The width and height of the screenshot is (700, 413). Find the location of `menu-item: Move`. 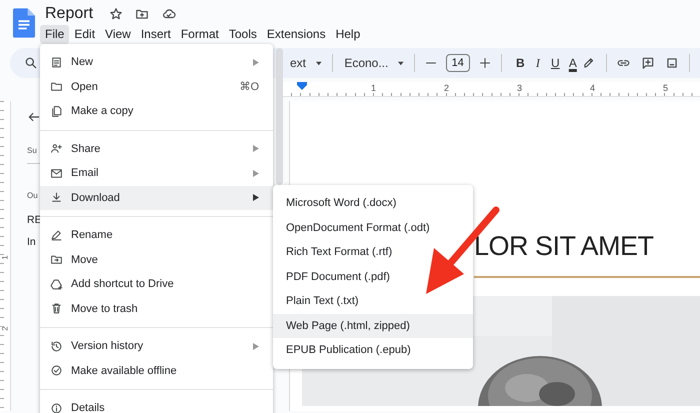

menu-item: Move is located at coordinates (156, 260).